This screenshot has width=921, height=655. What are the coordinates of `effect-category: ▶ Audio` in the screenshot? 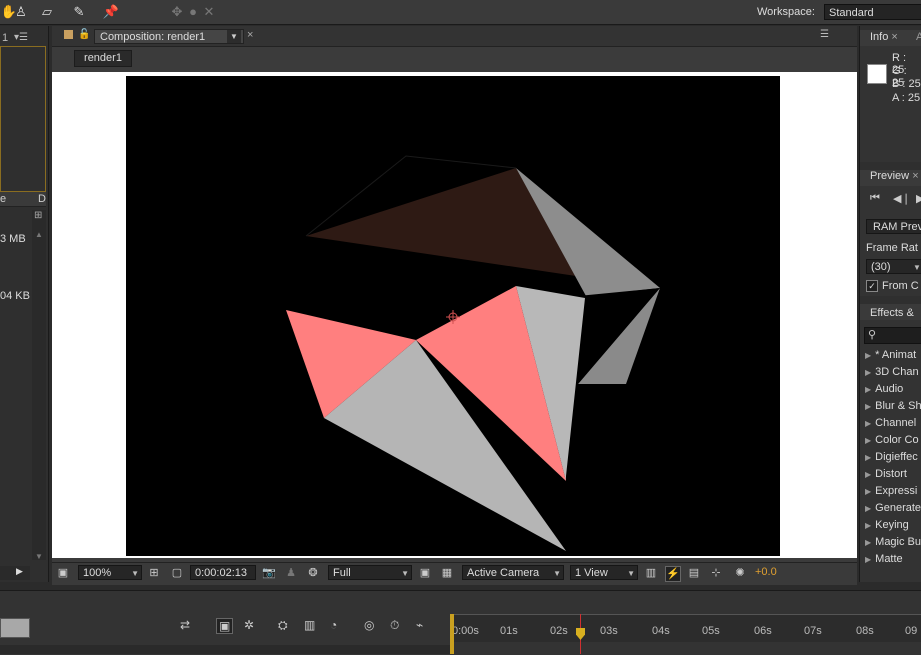 It's located at (884, 389).